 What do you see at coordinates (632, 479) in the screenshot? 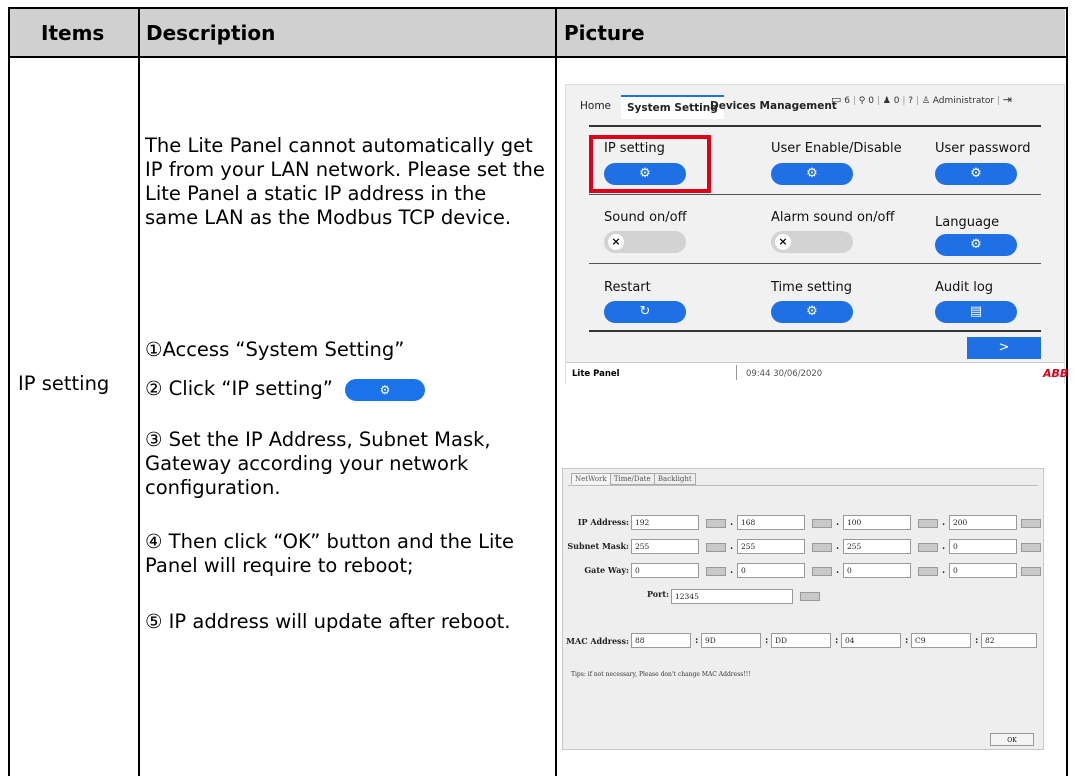
I see `tab-time-date: Time/Date` at bounding box center [632, 479].